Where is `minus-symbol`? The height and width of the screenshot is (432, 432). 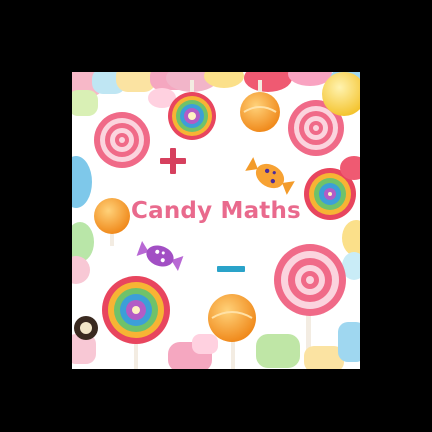 minus-symbol is located at coordinates (231, 269).